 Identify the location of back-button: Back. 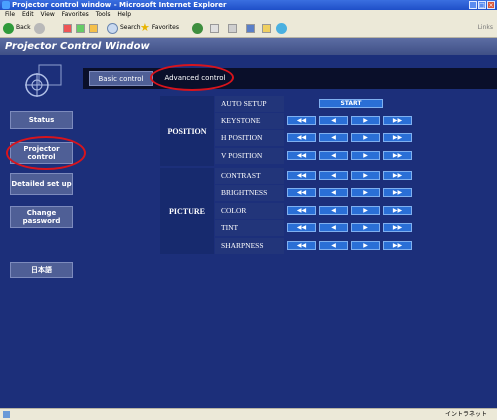
(17, 28).